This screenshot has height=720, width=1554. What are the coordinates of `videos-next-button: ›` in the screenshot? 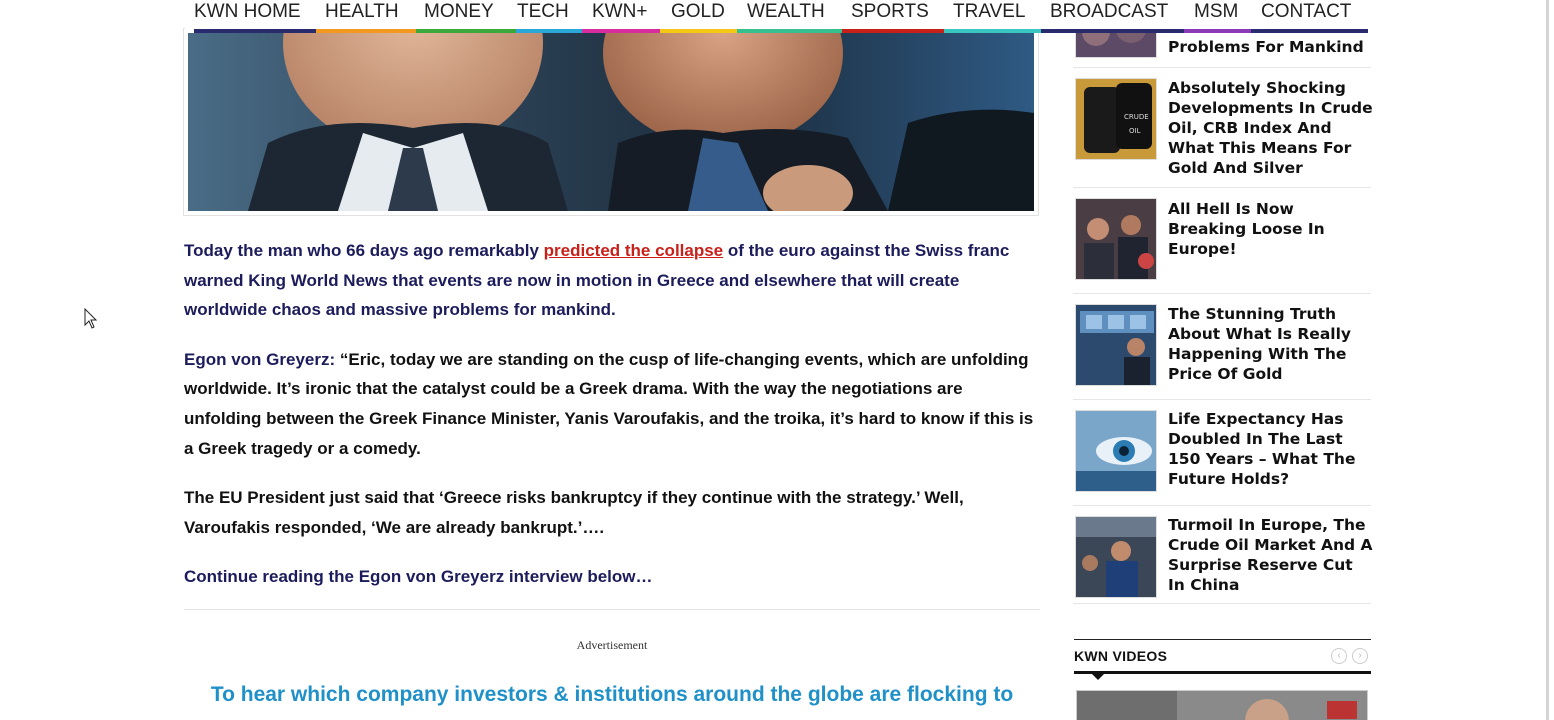 It's located at (1360, 656).